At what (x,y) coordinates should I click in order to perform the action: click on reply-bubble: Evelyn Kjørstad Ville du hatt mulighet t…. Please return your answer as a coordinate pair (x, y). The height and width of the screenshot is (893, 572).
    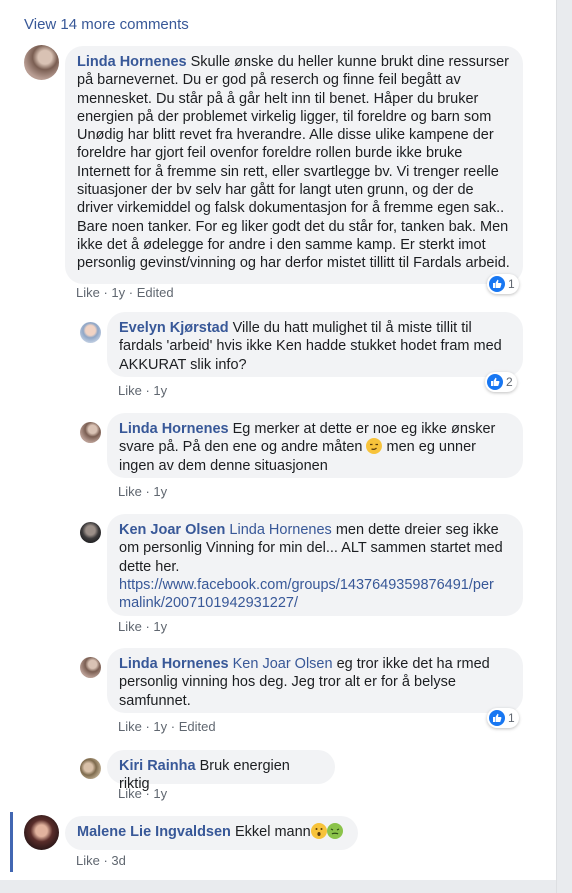
    Looking at the image, I should click on (315, 344).